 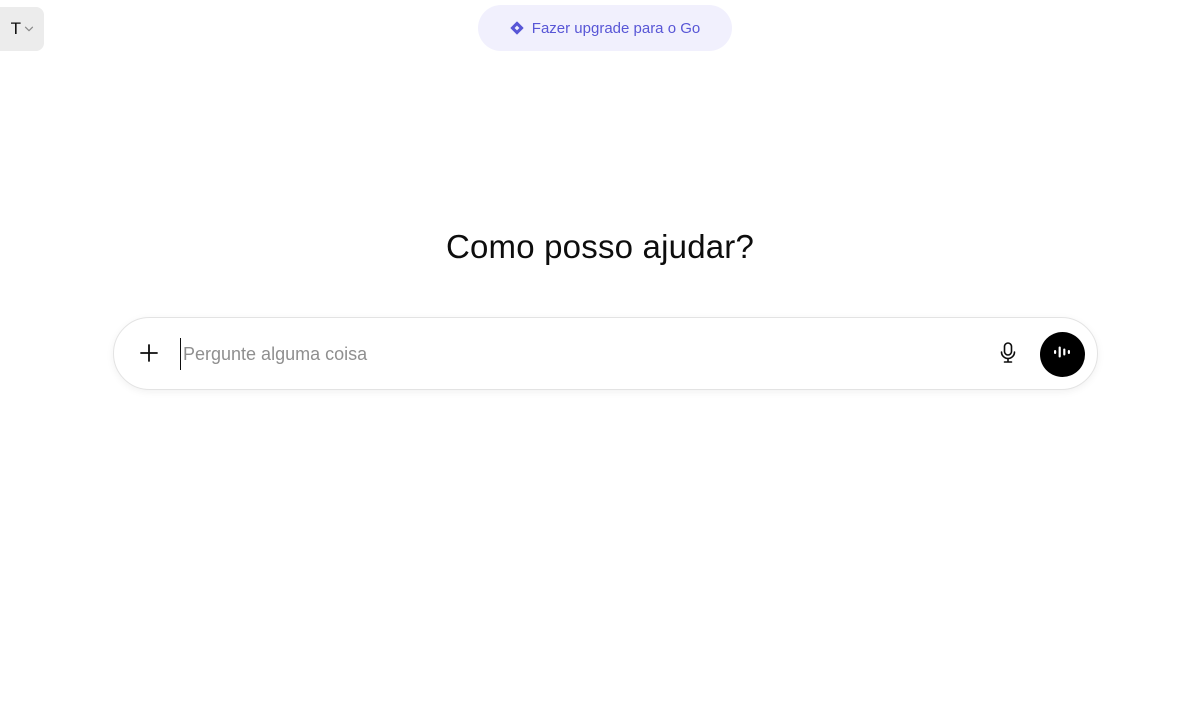 What do you see at coordinates (616, 28) in the screenshot?
I see `upgrade-label: Fazer upgrade para o Go` at bounding box center [616, 28].